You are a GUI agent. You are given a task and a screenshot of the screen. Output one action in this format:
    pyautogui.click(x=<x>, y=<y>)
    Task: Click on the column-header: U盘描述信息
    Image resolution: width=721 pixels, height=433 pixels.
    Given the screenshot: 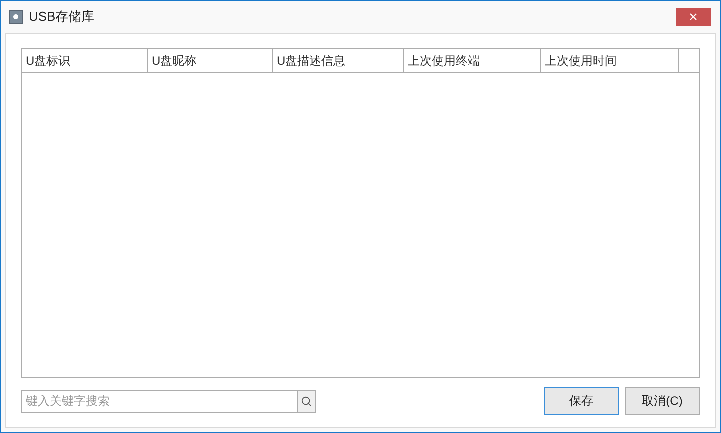 What is the action you would take?
    pyautogui.click(x=338, y=60)
    